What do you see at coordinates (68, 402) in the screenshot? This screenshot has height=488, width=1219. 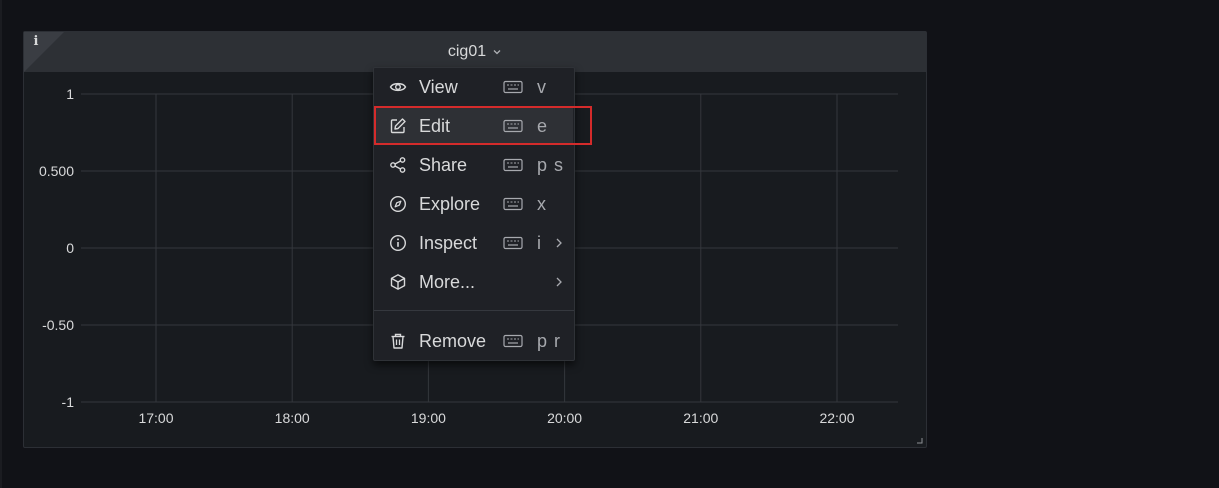 I see `y-tick-label: -1` at bounding box center [68, 402].